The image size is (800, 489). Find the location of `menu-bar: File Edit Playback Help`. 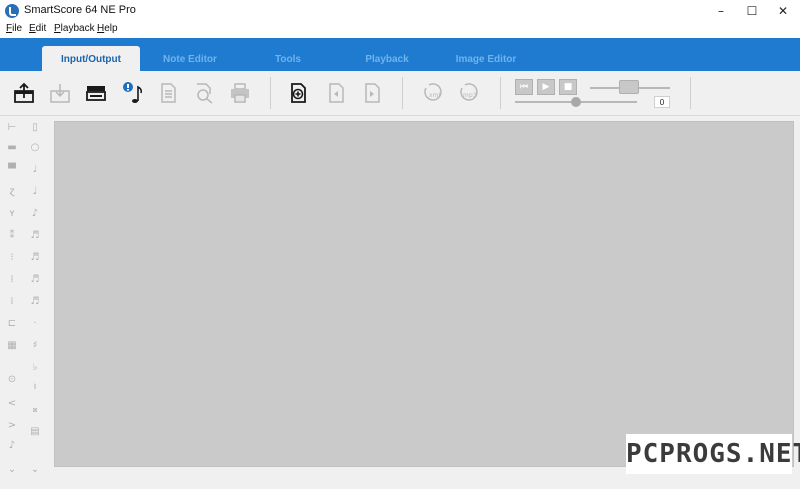

menu-bar: File Edit Playback Help is located at coordinates (400, 30).